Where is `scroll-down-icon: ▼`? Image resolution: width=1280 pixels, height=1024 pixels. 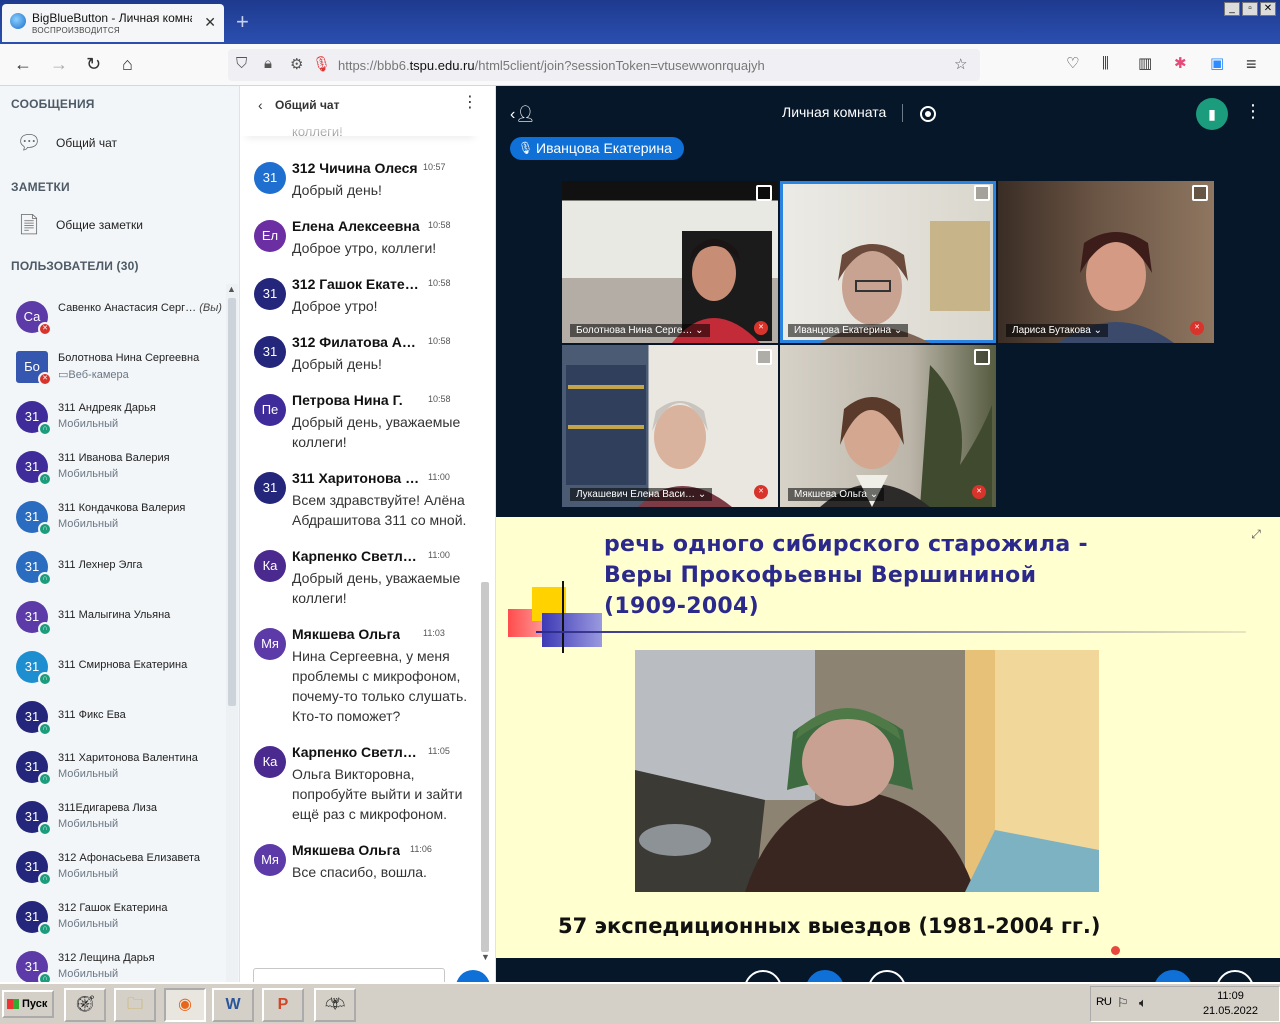 scroll-down-icon: ▼ is located at coordinates (485, 957).